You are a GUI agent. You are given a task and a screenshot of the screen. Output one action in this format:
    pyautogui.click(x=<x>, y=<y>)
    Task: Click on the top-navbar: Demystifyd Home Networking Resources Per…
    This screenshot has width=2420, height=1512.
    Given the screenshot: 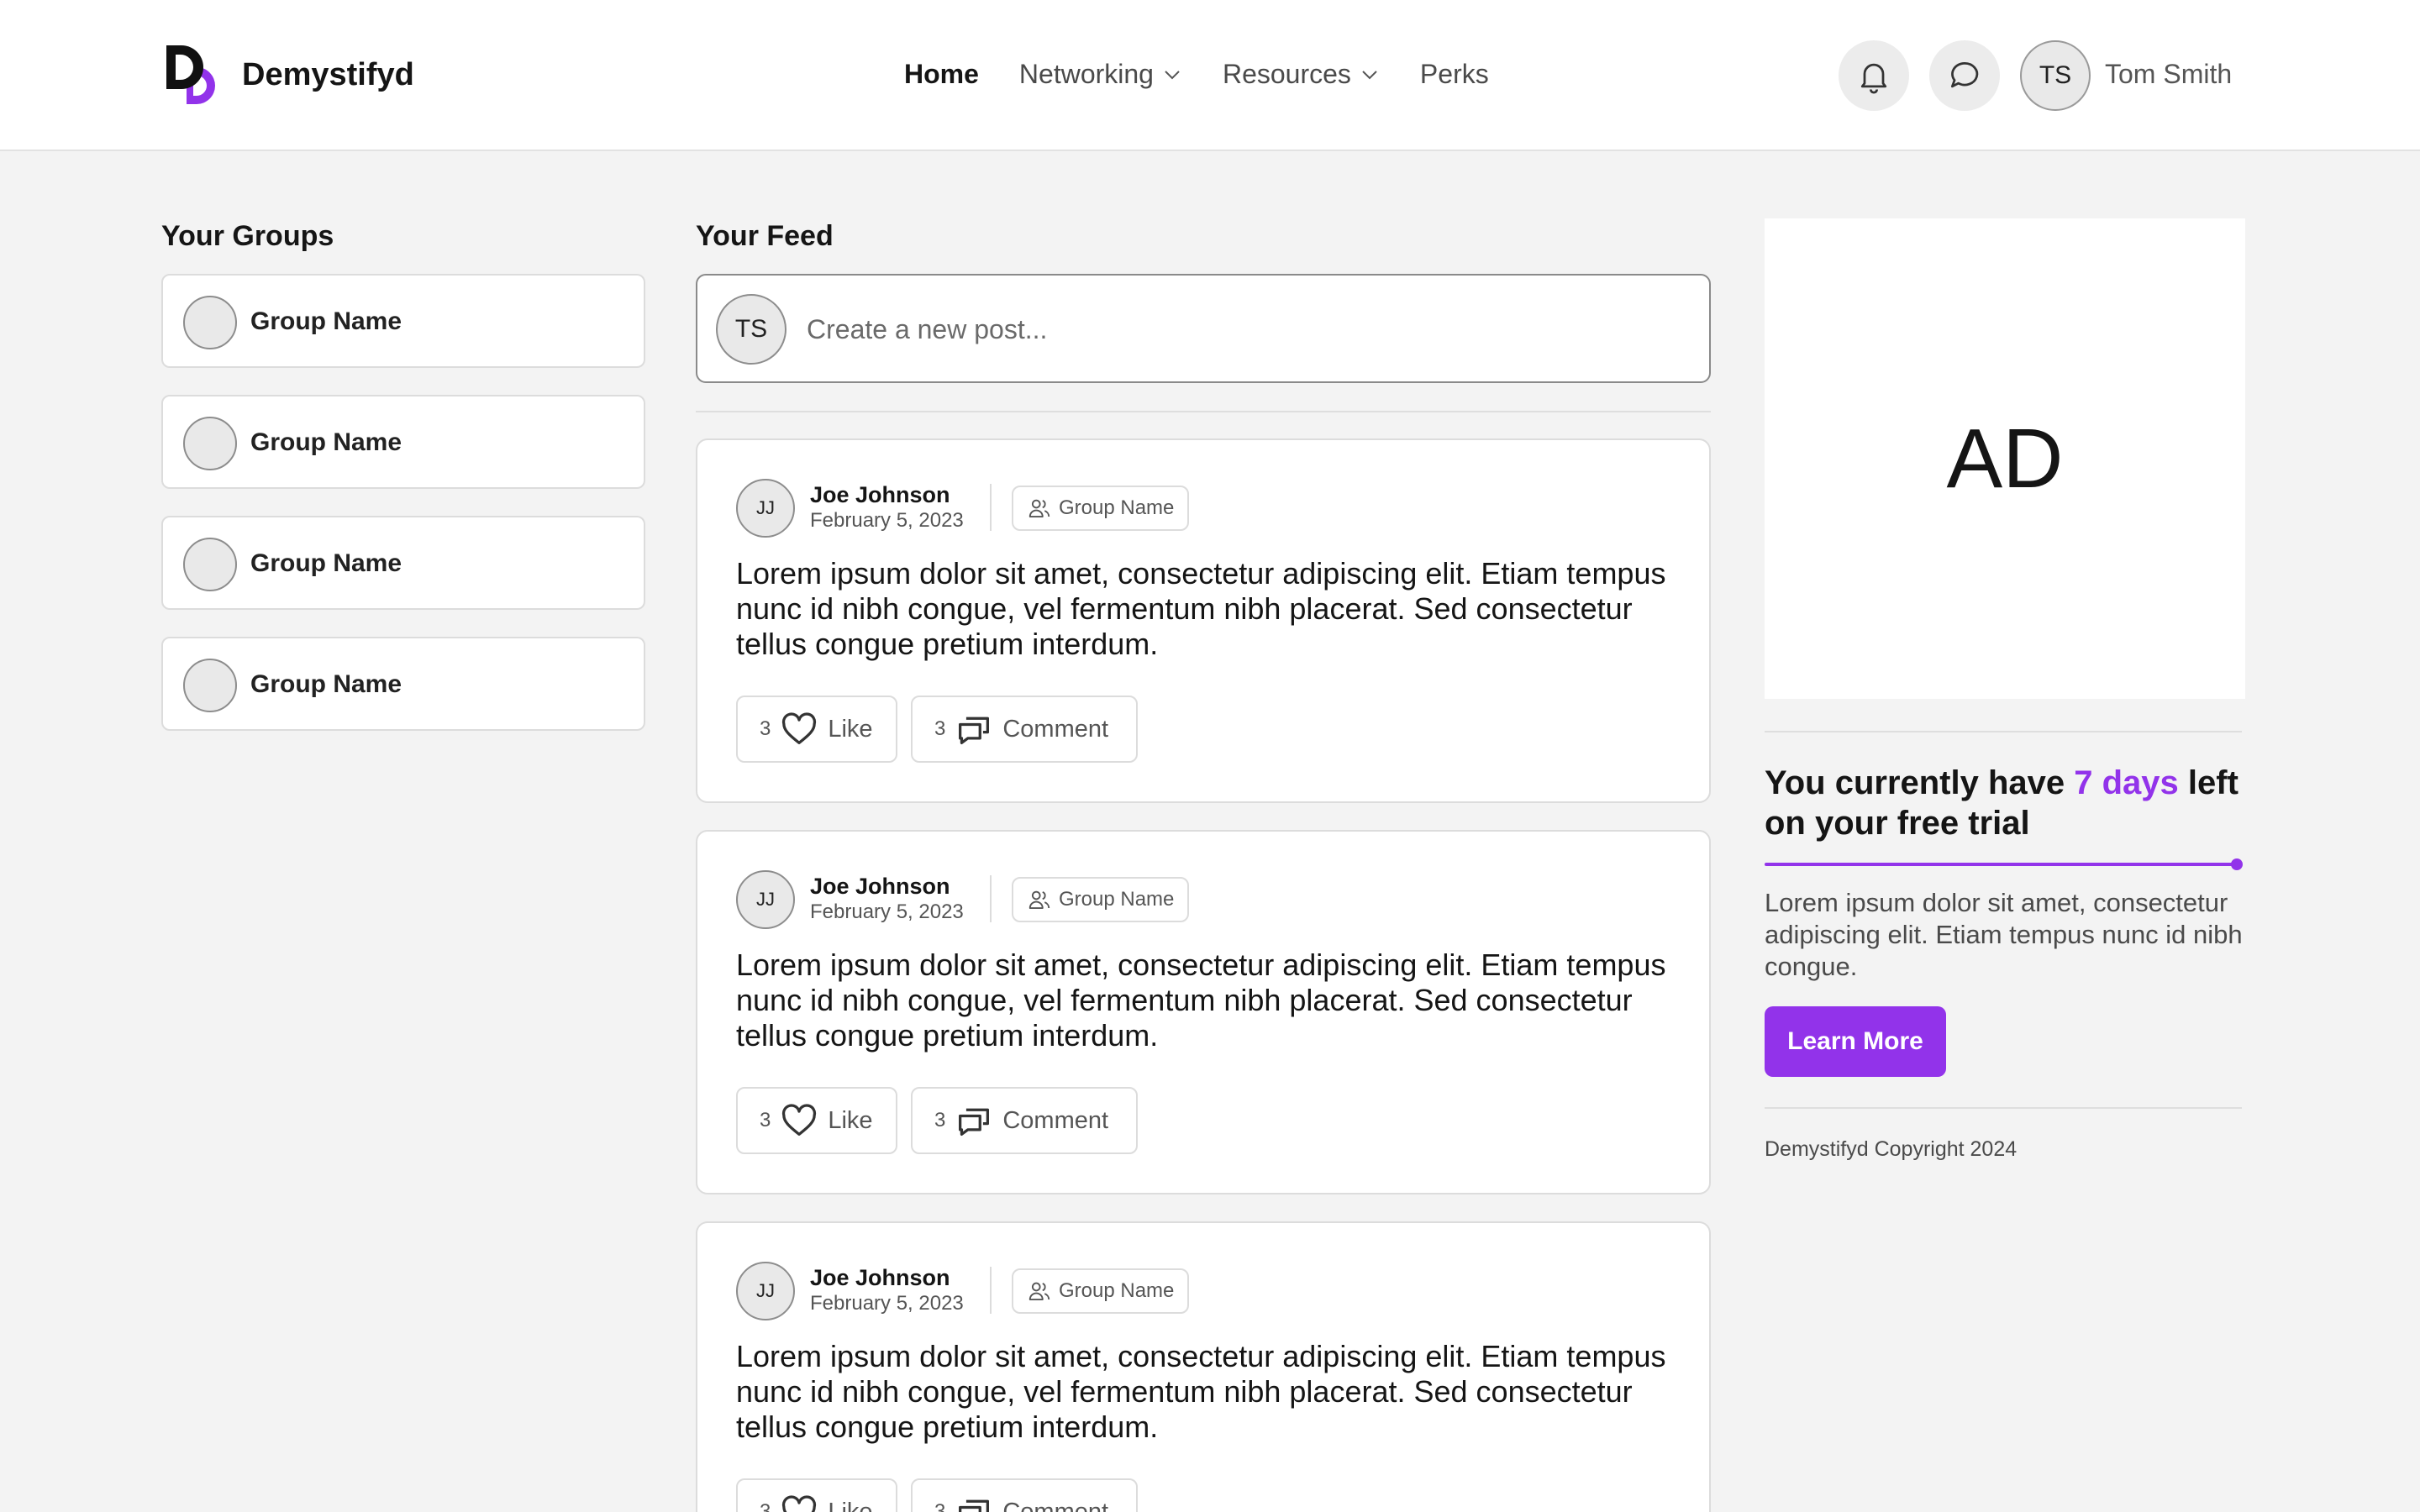 What is the action you would take?
    pyautogui.click(x=1210, y=75)
    